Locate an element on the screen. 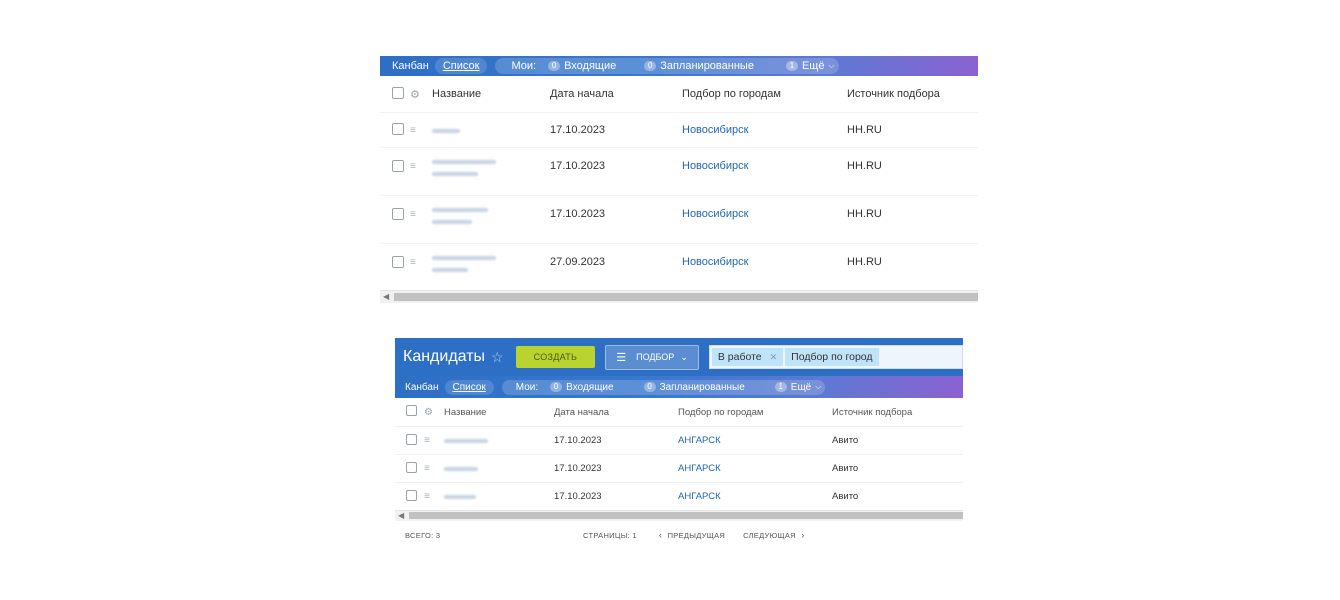 The image size is (1340, 600). row-date: 27.09.2023 is located at coordinates (578, 262).